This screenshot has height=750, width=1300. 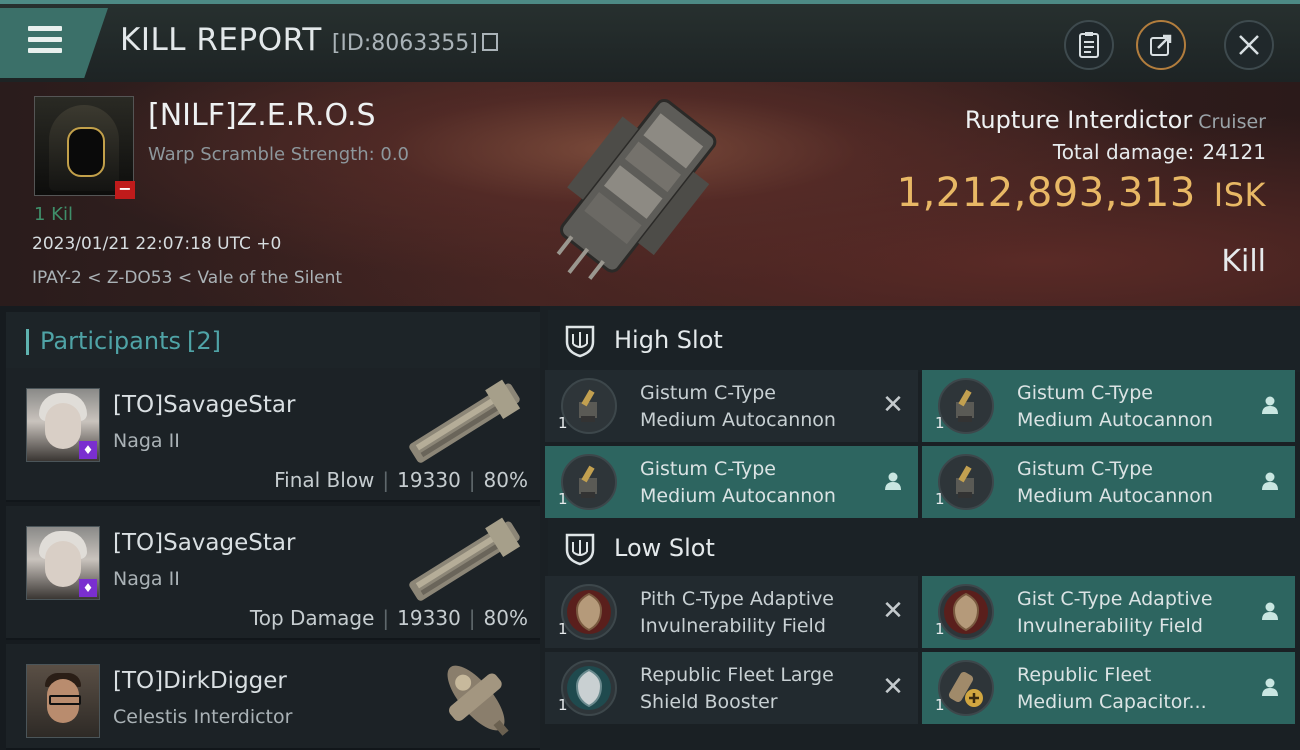 I want to click on avatar, so click(x=63, y=701).